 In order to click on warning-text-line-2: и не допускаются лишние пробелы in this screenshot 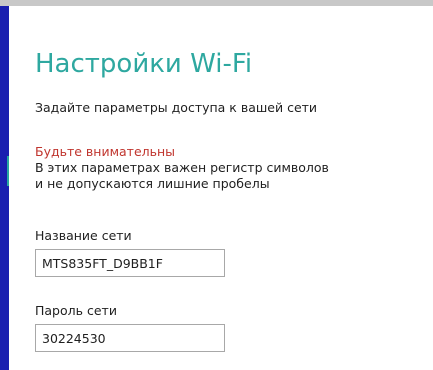, I will do `click(152, 183)`.